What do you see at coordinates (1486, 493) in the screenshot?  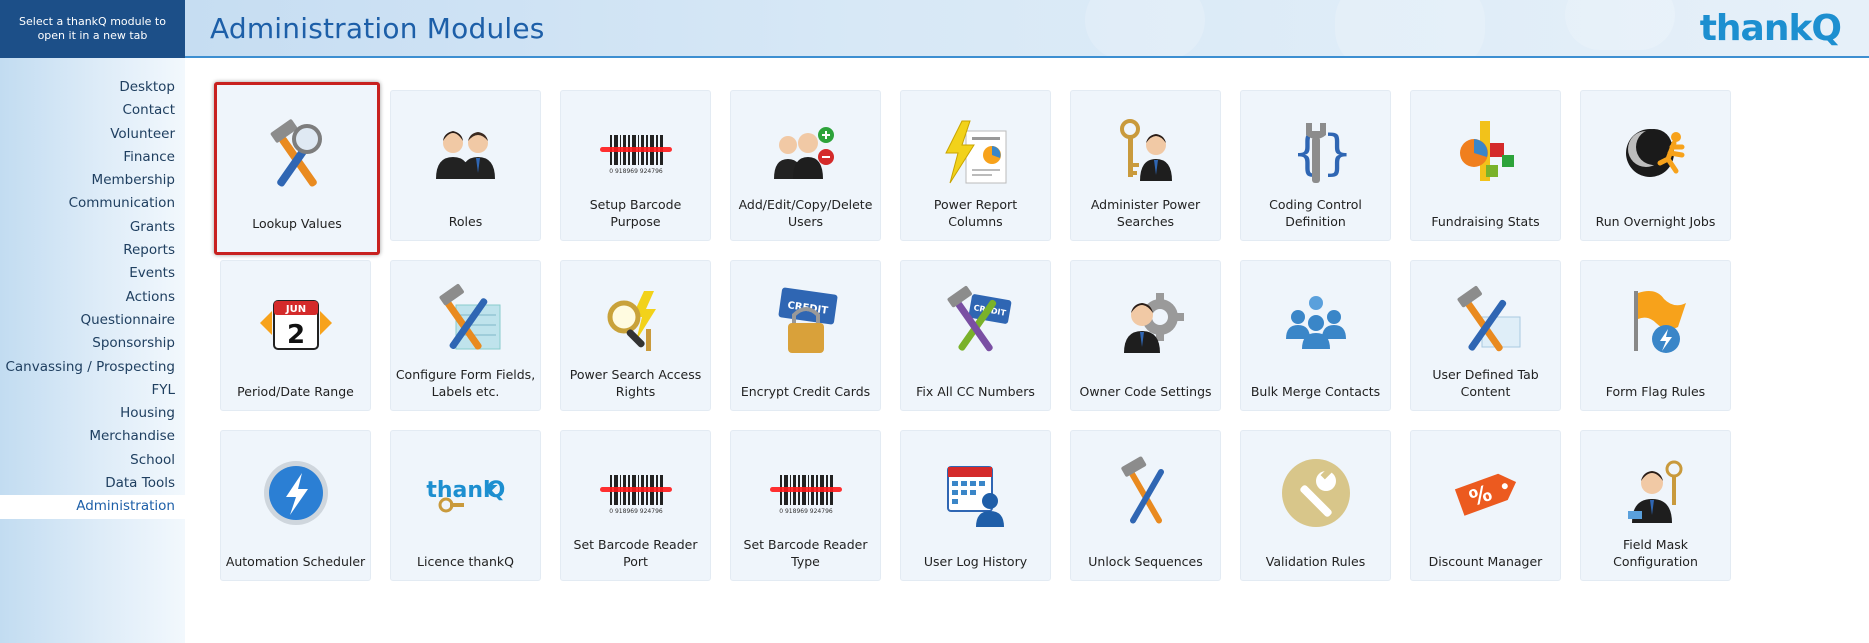 I see `discount-tag-icon: %` at bounding box center [1486, 493].